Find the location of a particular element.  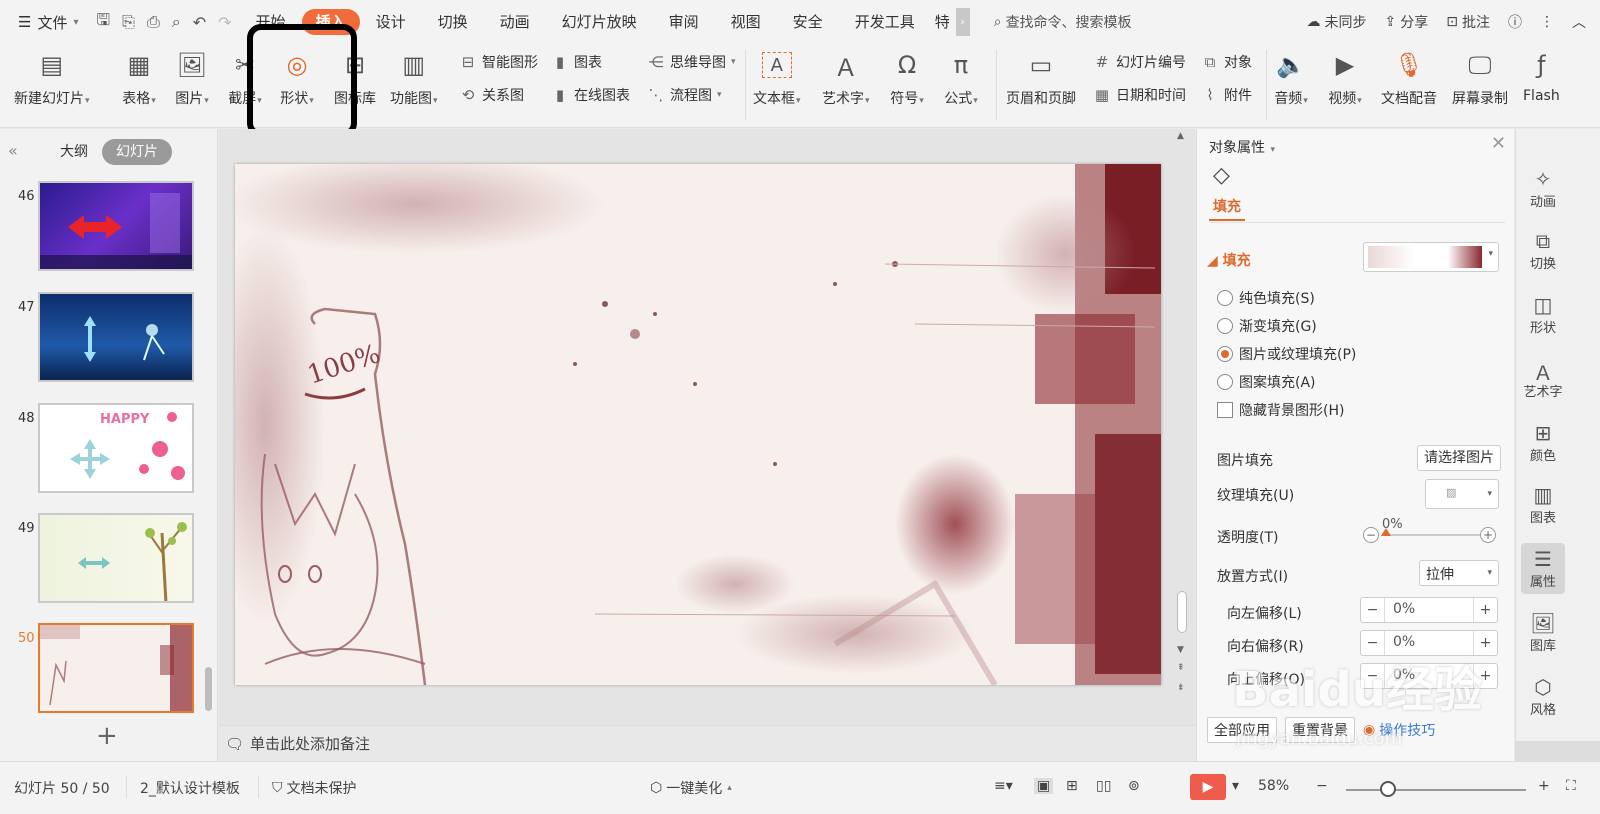

slide-thumbnail-row: 46 is located at coordinates (105, 227).